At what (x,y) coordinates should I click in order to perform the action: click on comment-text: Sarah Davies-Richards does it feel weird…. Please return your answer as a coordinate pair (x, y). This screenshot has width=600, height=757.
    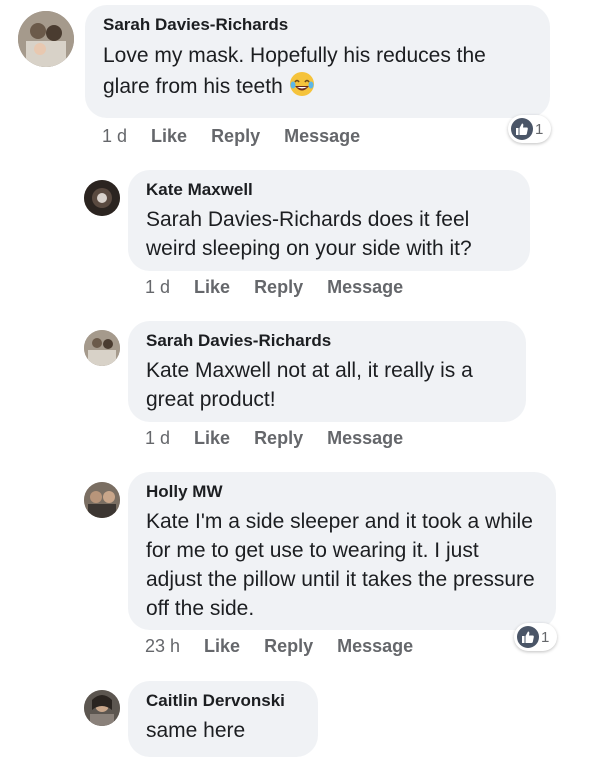
    Looking at the image, I should click on (309, 234).